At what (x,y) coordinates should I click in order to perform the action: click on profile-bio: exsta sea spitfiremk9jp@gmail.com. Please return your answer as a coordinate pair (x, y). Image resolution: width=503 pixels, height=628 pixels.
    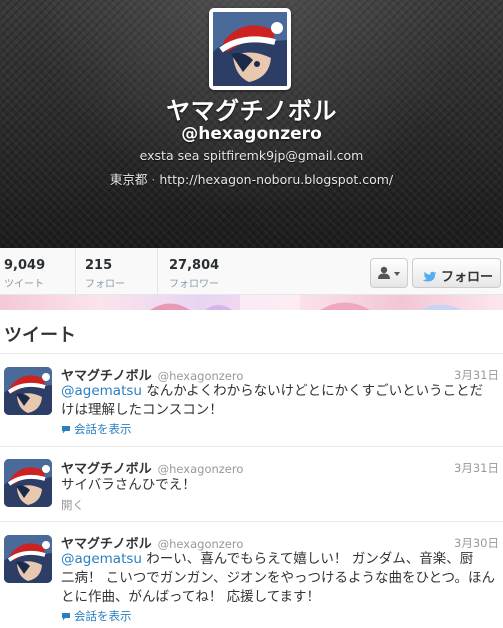
    Looking at the image, I should click on (251, 155).